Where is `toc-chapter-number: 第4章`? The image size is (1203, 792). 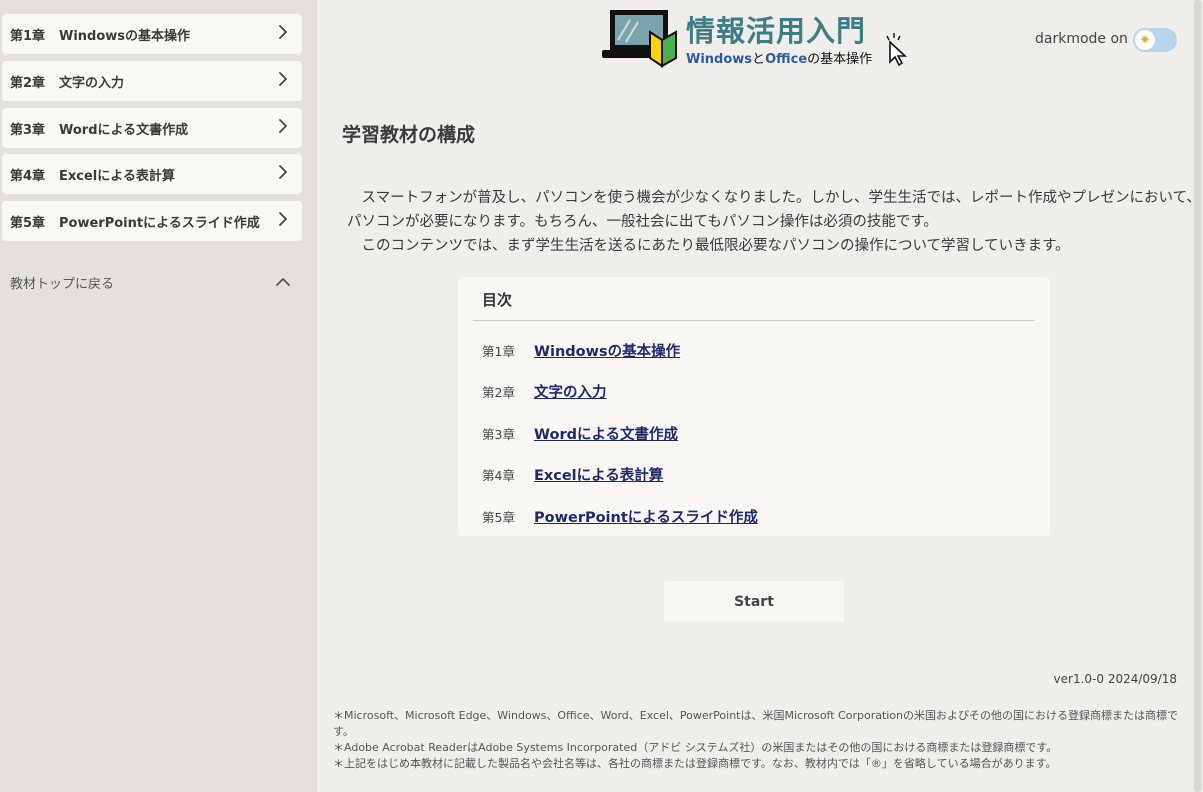 toc-chapter-number: 第4章 is located at coordinates (498, 475).